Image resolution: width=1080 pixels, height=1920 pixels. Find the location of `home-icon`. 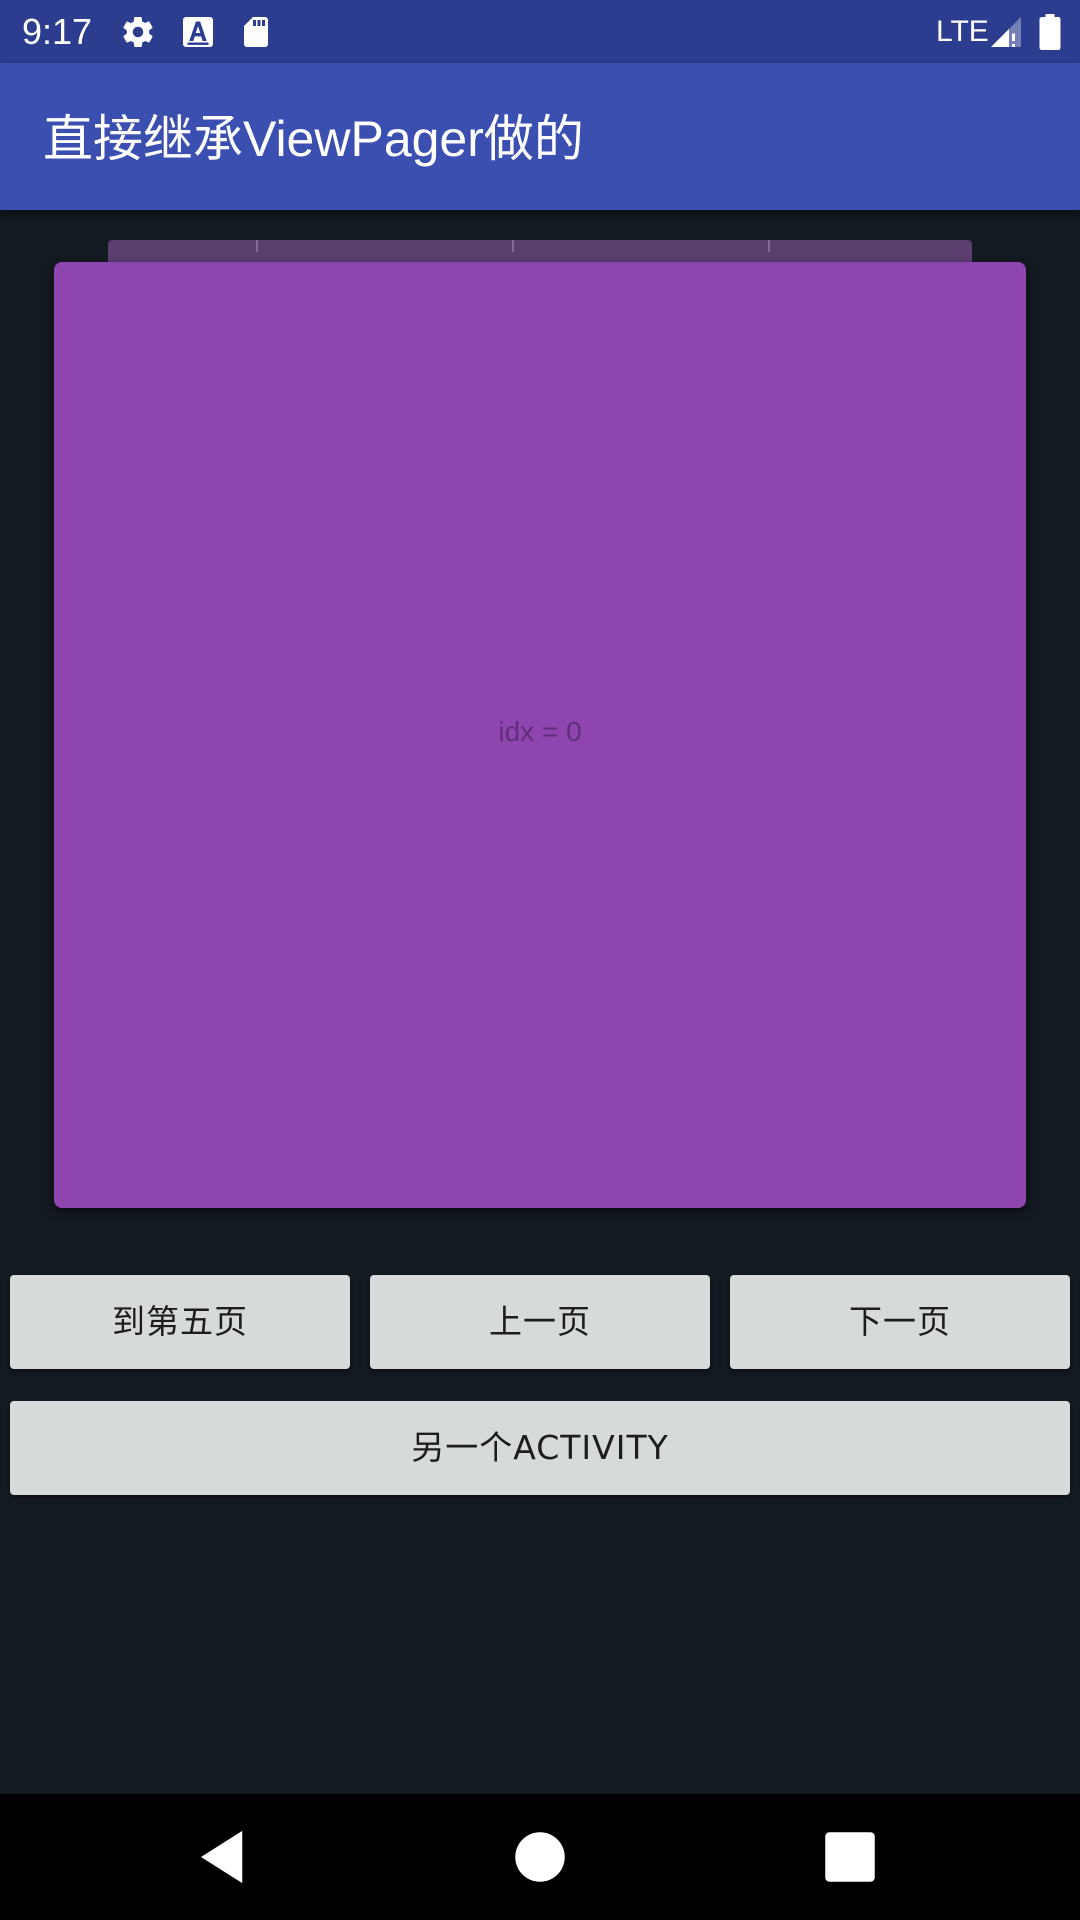

home-icon is located at coordinates (540, 1857).